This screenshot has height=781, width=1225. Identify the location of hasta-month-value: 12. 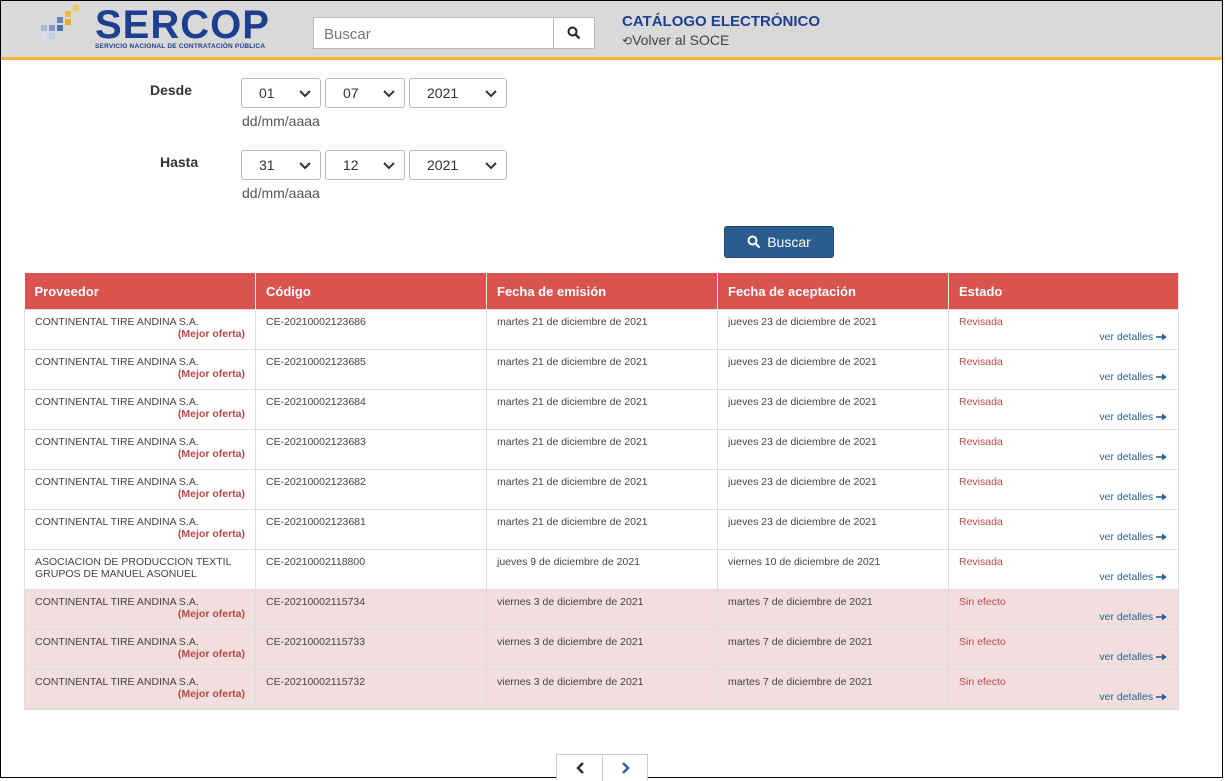
(351, 165).